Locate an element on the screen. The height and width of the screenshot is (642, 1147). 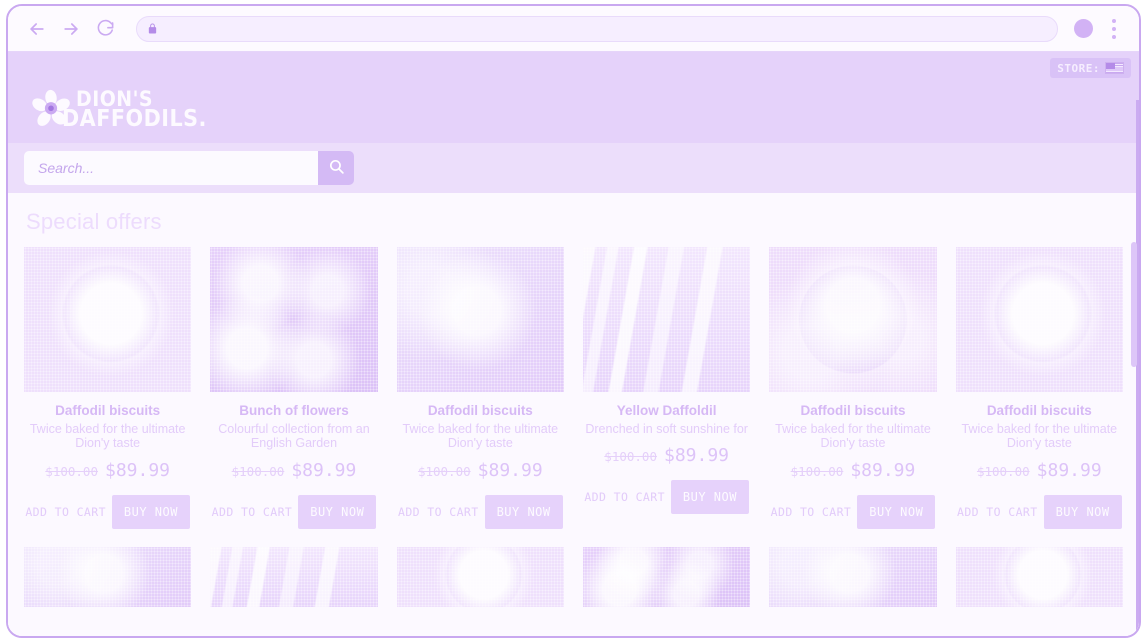
search-icon is located at coordinates (336, 168).